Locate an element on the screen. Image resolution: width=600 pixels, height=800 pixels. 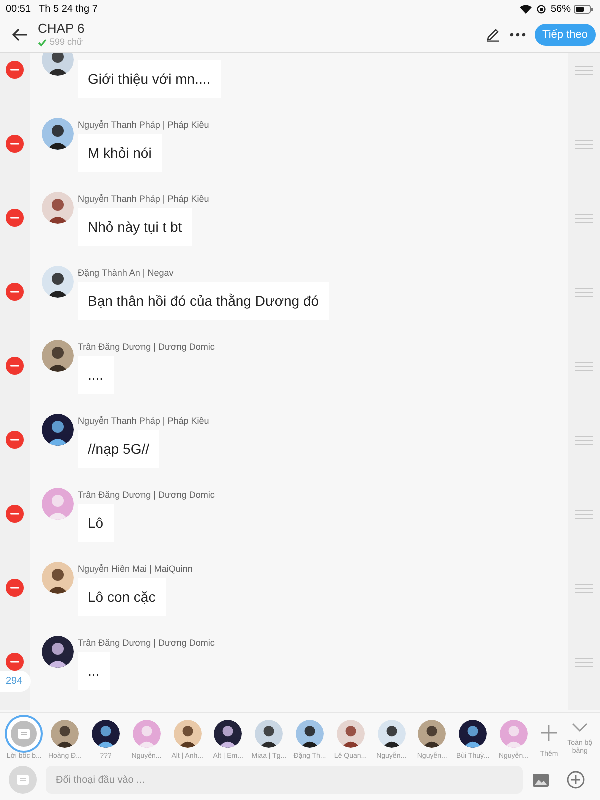
plus-icon is located at coordinates (549, 733).